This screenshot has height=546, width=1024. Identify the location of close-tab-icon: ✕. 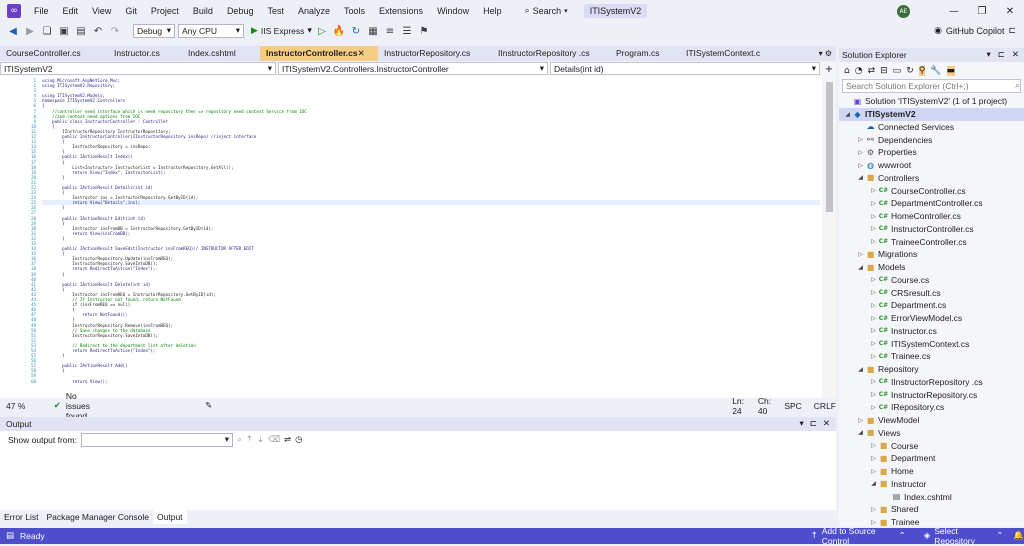
(361, 54).